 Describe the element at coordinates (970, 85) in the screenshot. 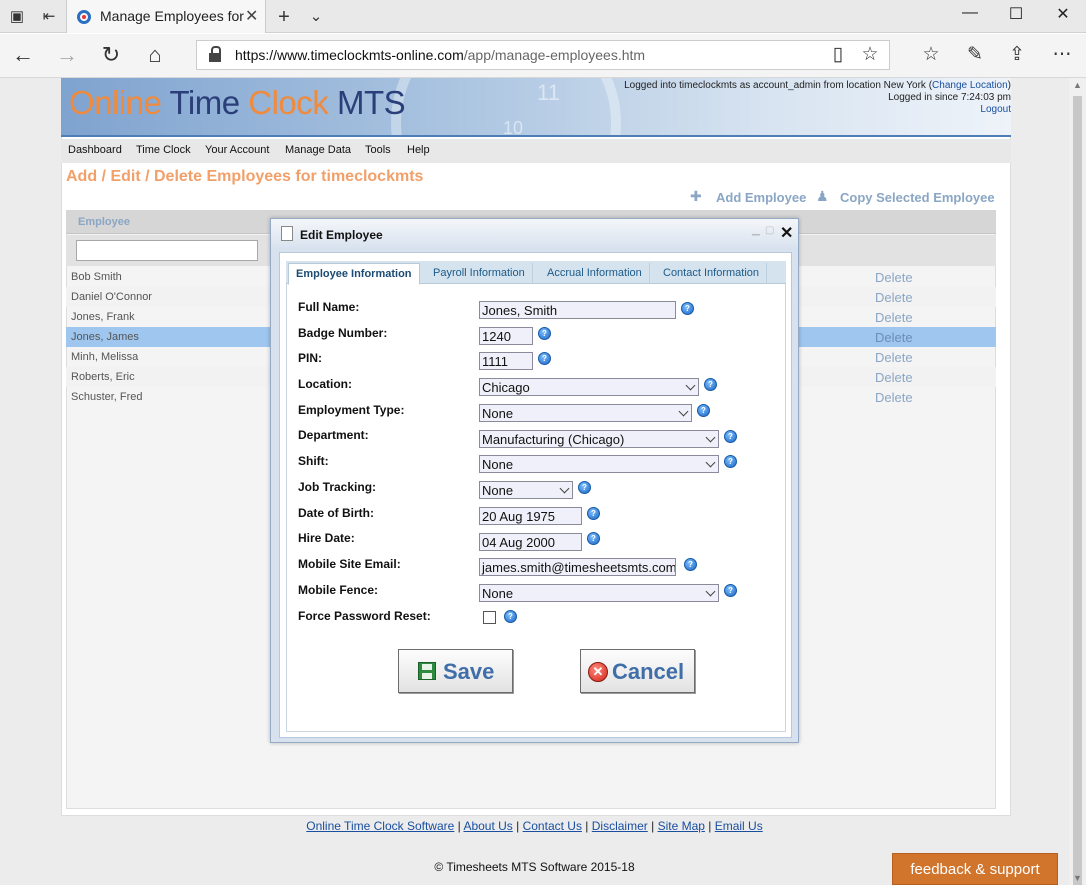

I see `change-location-link: Change Location` at that location.